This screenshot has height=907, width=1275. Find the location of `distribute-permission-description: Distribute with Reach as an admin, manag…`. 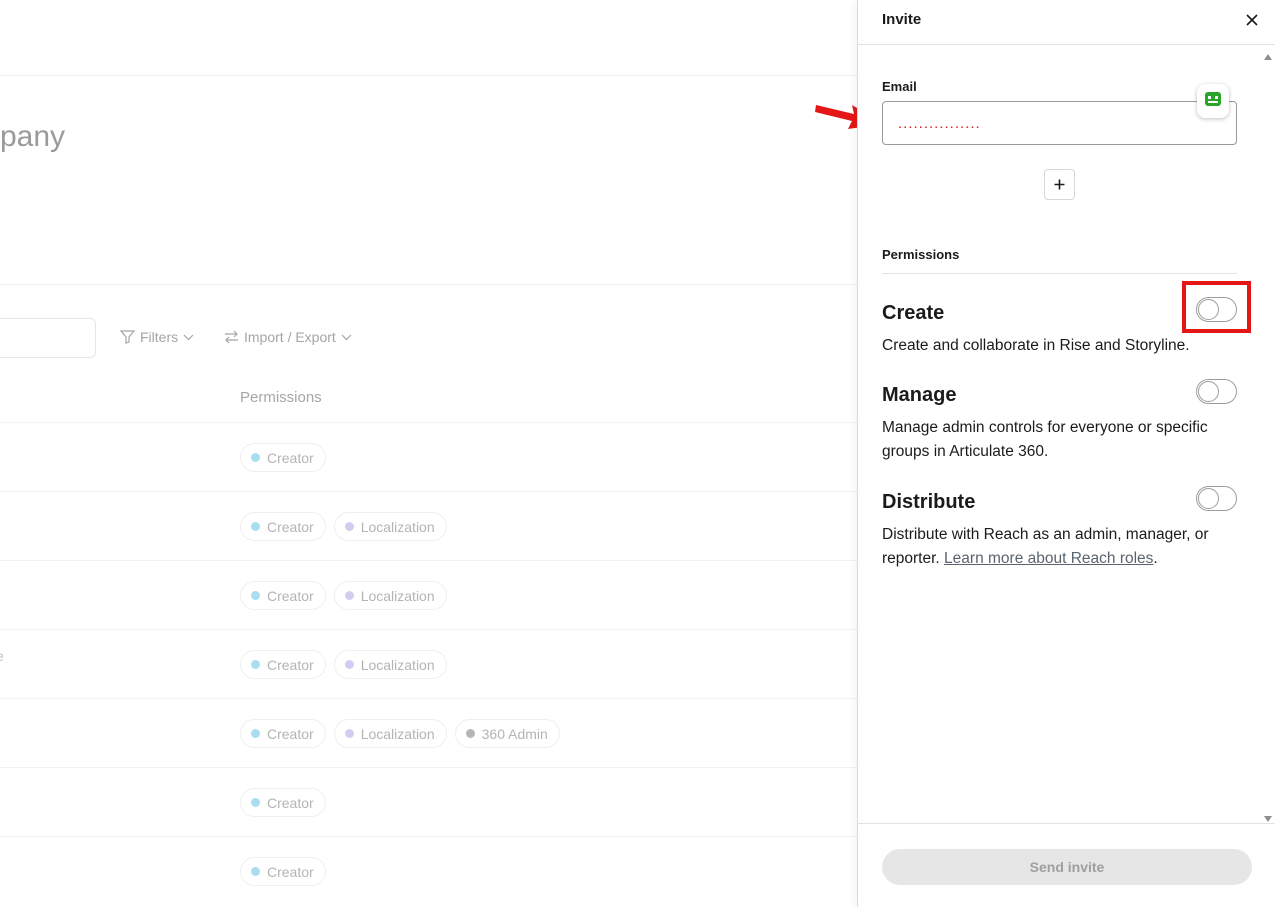

distribute-permission-description: Distribute with Reach as an admin, manag… is located at coordinates (1045, 546).